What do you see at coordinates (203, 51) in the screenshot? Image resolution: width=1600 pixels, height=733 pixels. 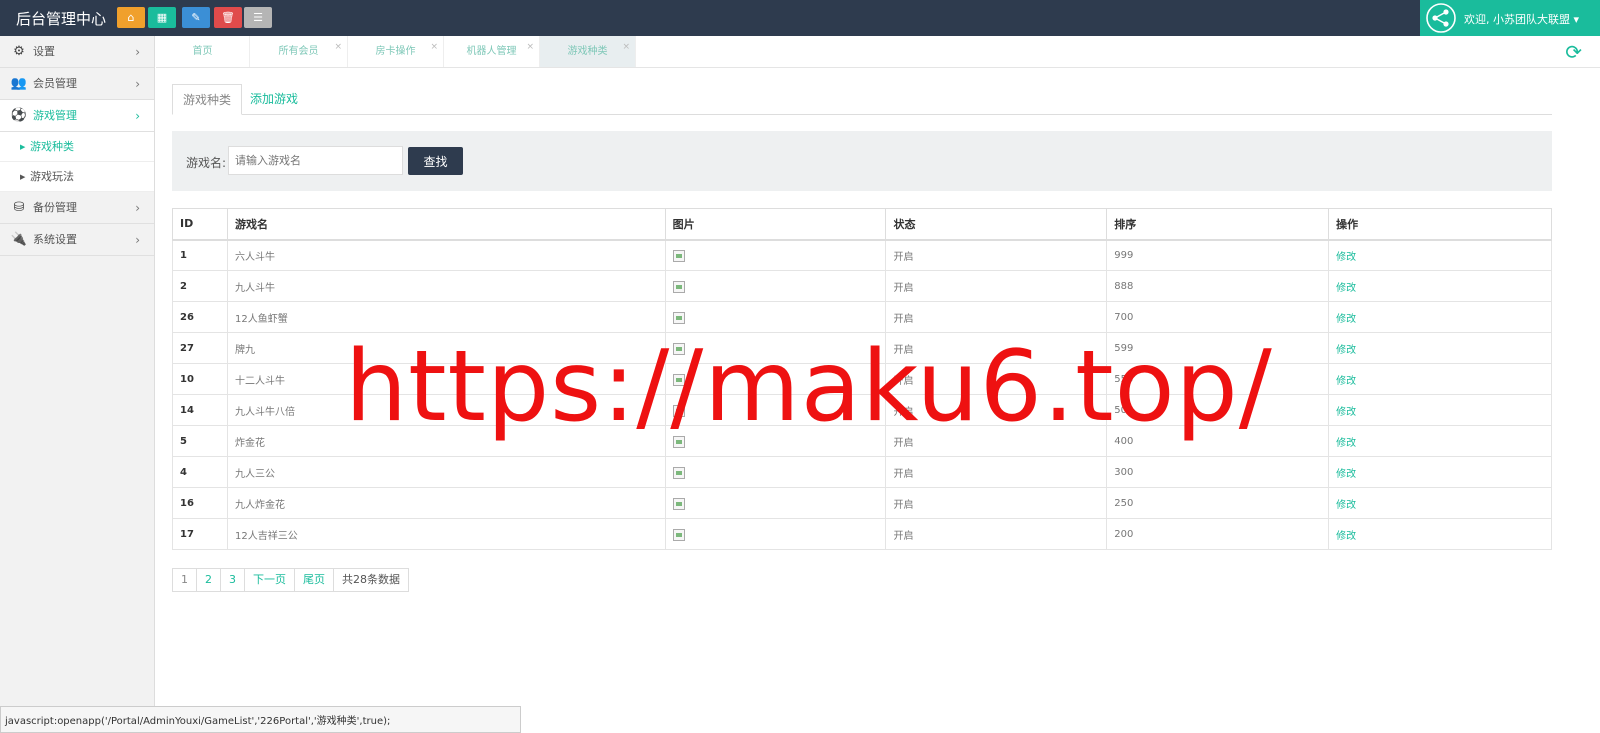 I see `tab-home: 首页` at bounding box center [203, 51].